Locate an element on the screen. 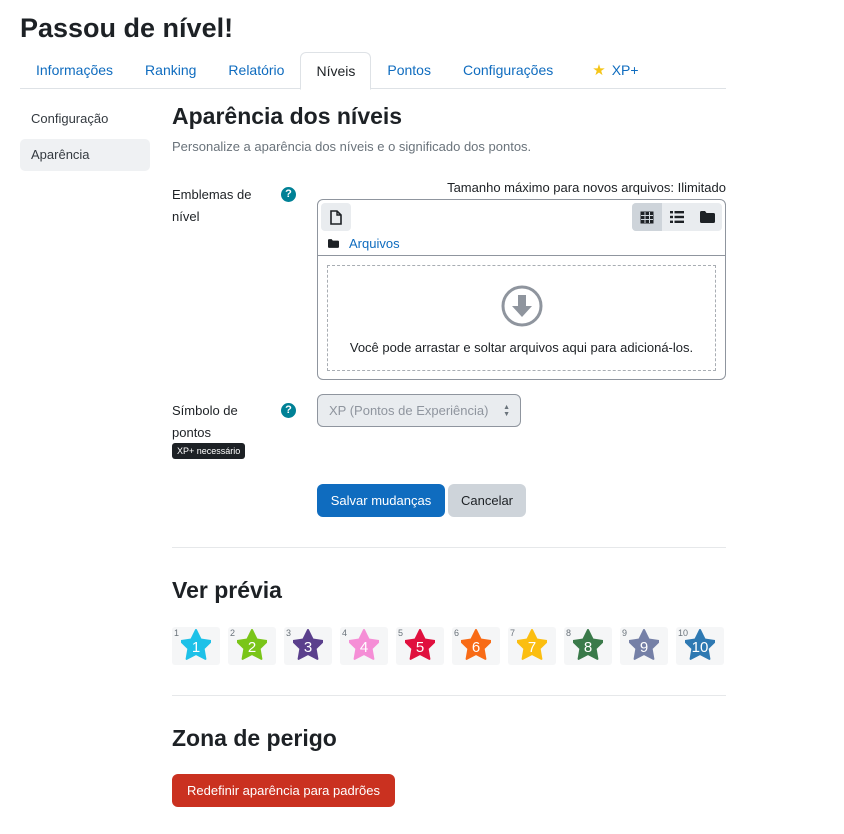 Image resolution: width=844 pixels, height=834 pixels. view-switcher is located at coordinates (677, 217).